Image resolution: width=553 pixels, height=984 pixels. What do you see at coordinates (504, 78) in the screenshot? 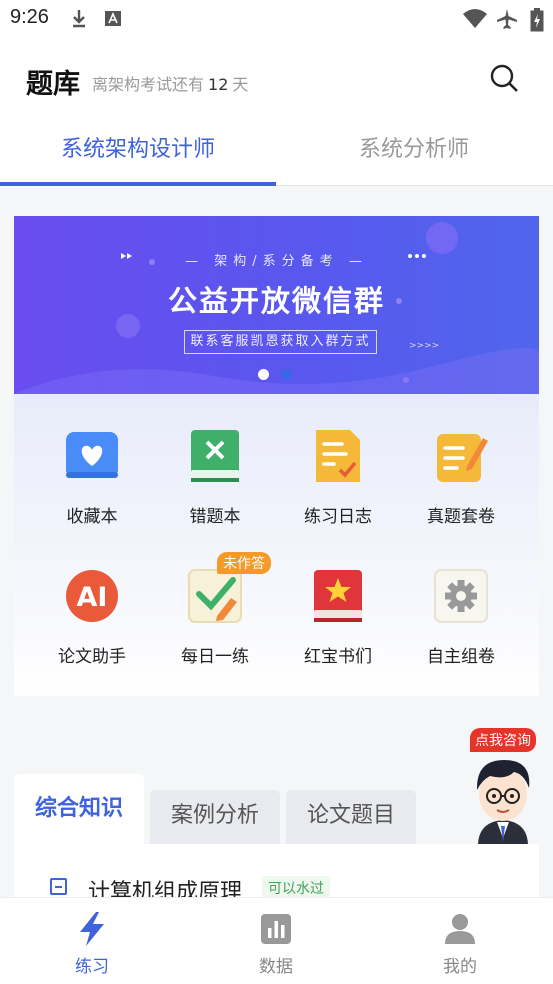
I see `search-icon` at bounding box center [504, 78].